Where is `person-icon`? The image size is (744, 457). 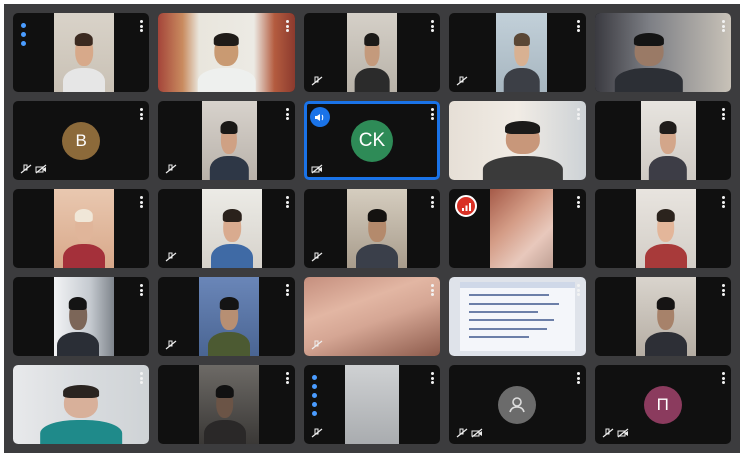 person-icon is located at coordinates (517, 404).